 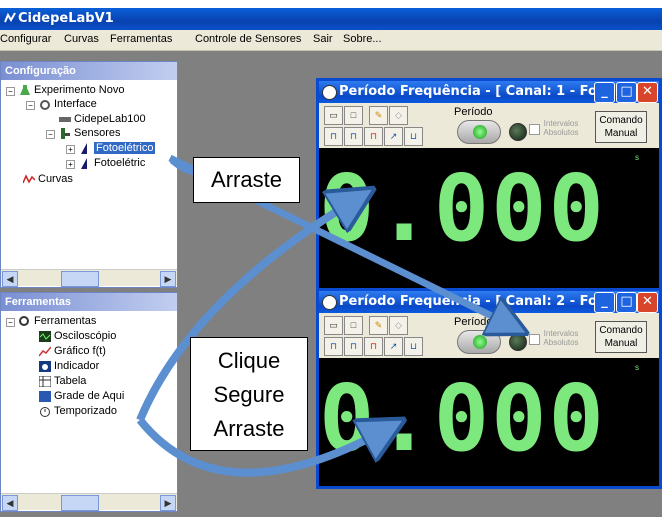 What do you see at coordinates (81, 39) in the screenshot?
I see `menu-curvas: Curvas` at bounding box center [81, 39].